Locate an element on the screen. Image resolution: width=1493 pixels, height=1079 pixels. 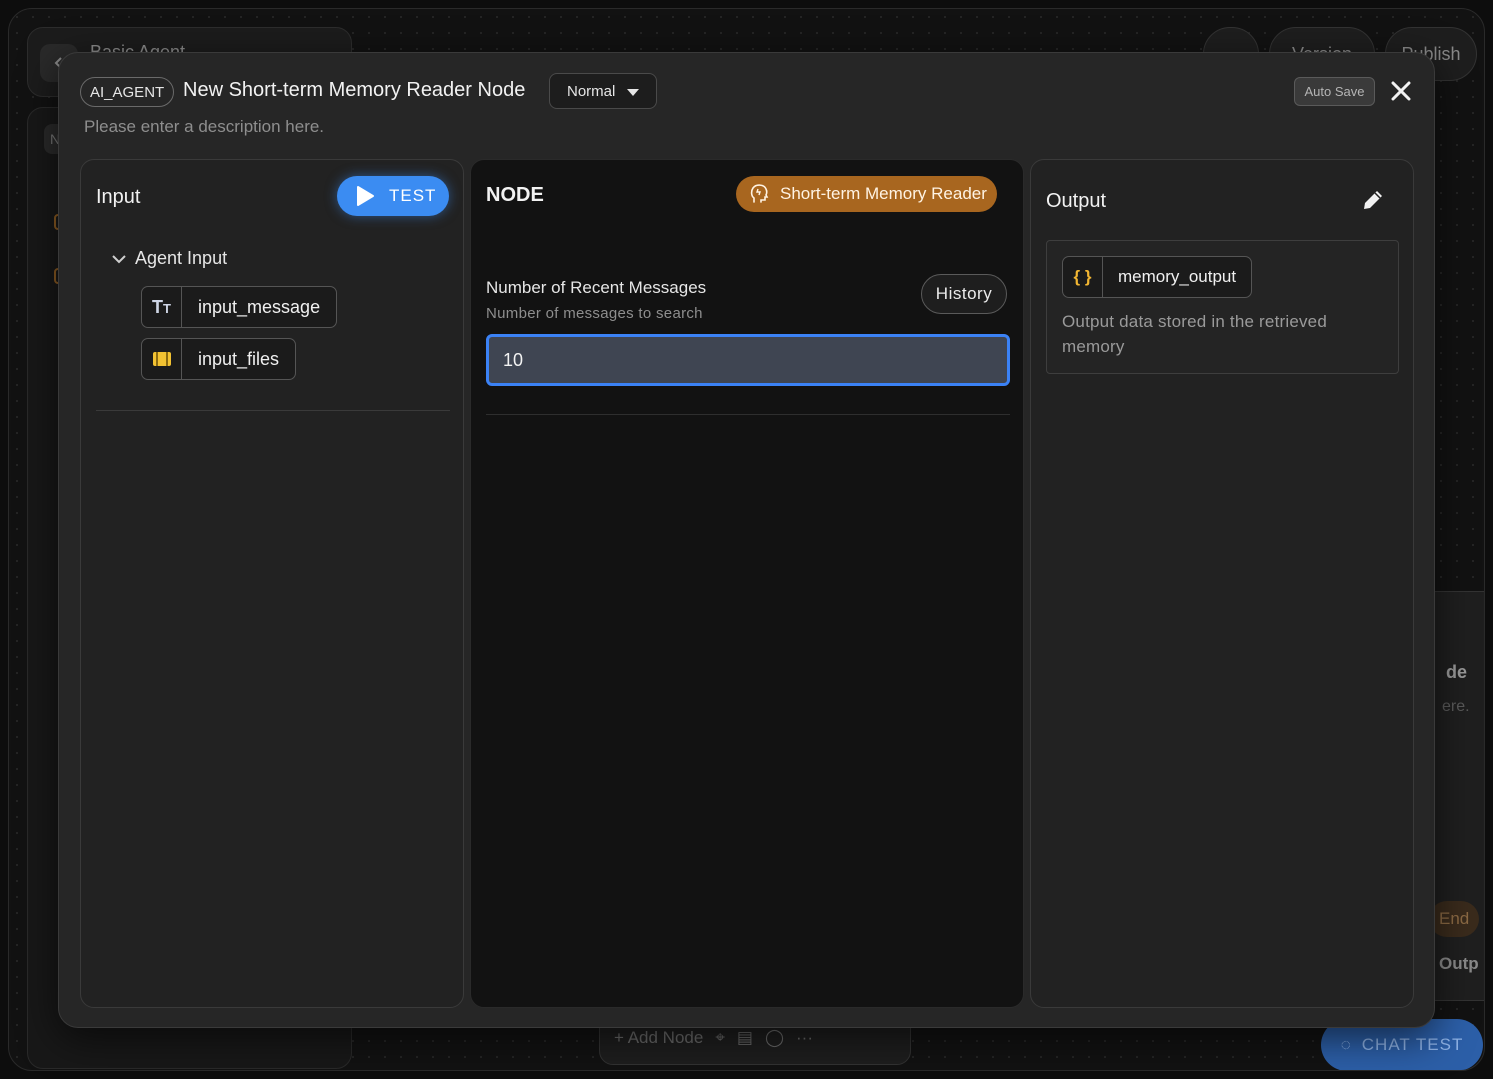
canvas-node-desc: ere. is located at coordinates (1456, 706).